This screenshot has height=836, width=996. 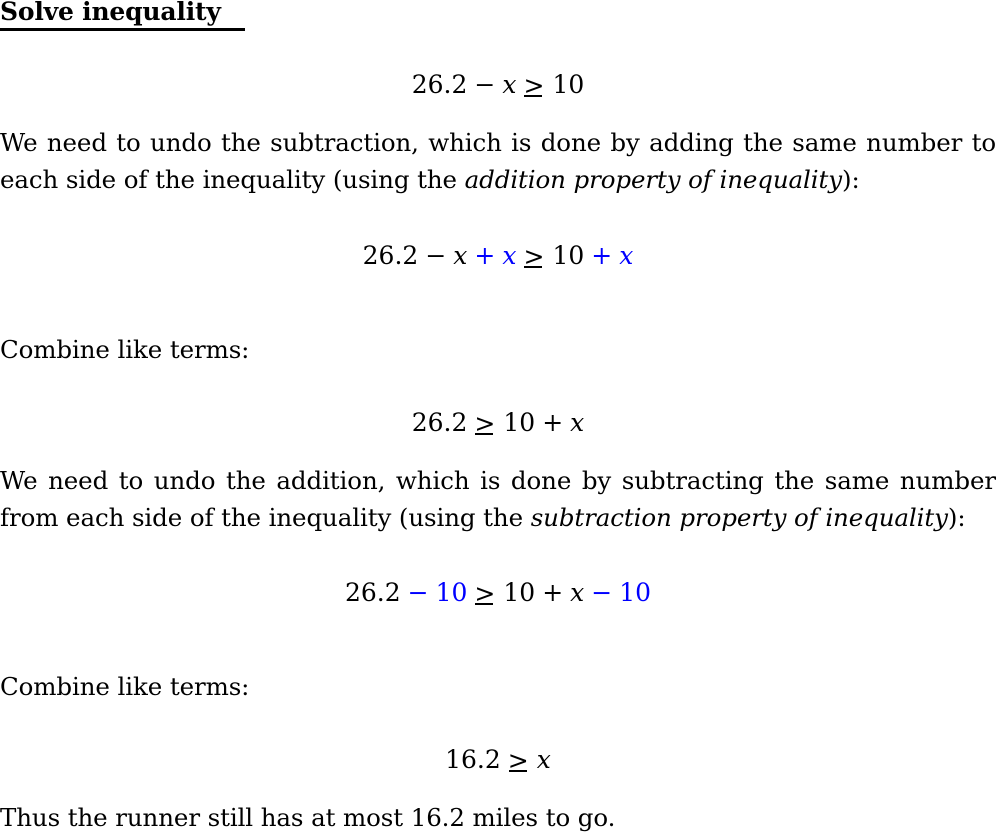 I want to click on eq4-plus-operator: +, so click(x=553, y=592).